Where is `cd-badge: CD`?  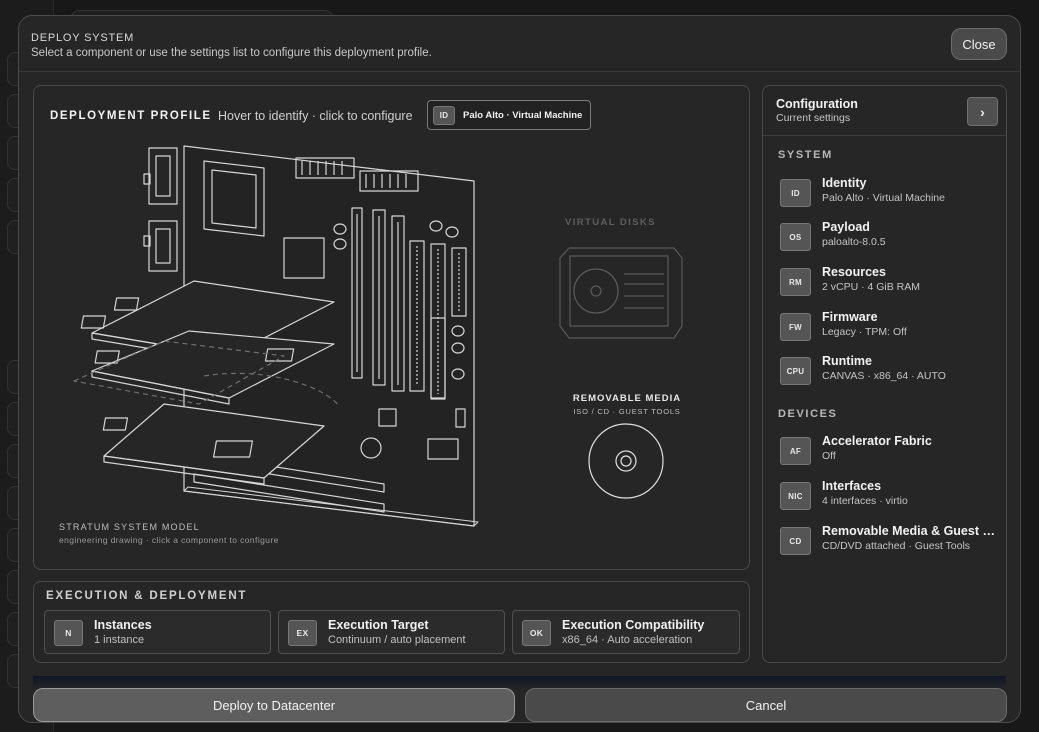 cd-badge: CD is located at coordinates (795, 541).